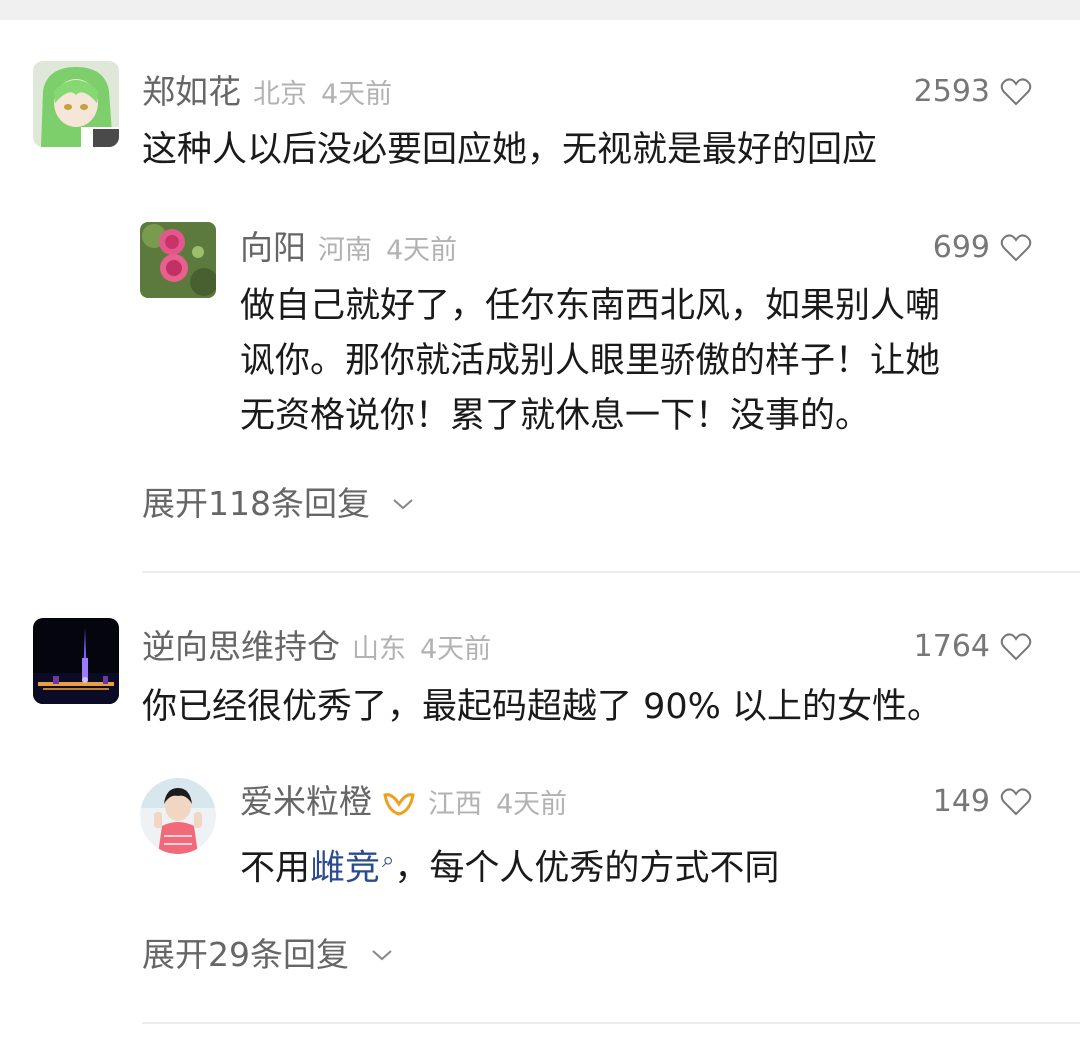 This screenshot has width=1080, height=1043. What do you see at coordinates (245, 954) in the screenshot?
I see `expand-replies-label: 展开29条回复` at bounding box center [245, 954].